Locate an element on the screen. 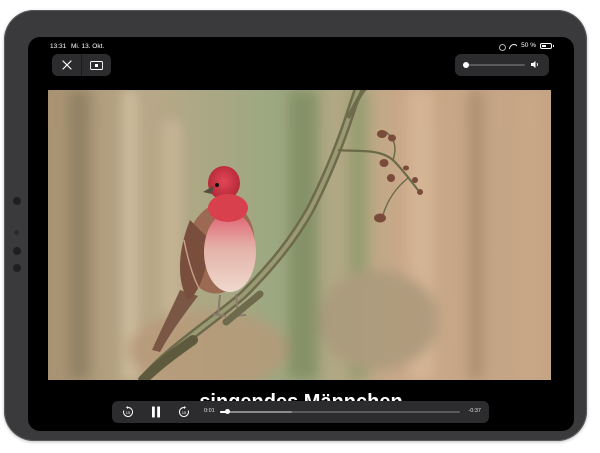 The height and width of the screenshot is (453, 600). volume-thumb is located at coordinates (466, 65).